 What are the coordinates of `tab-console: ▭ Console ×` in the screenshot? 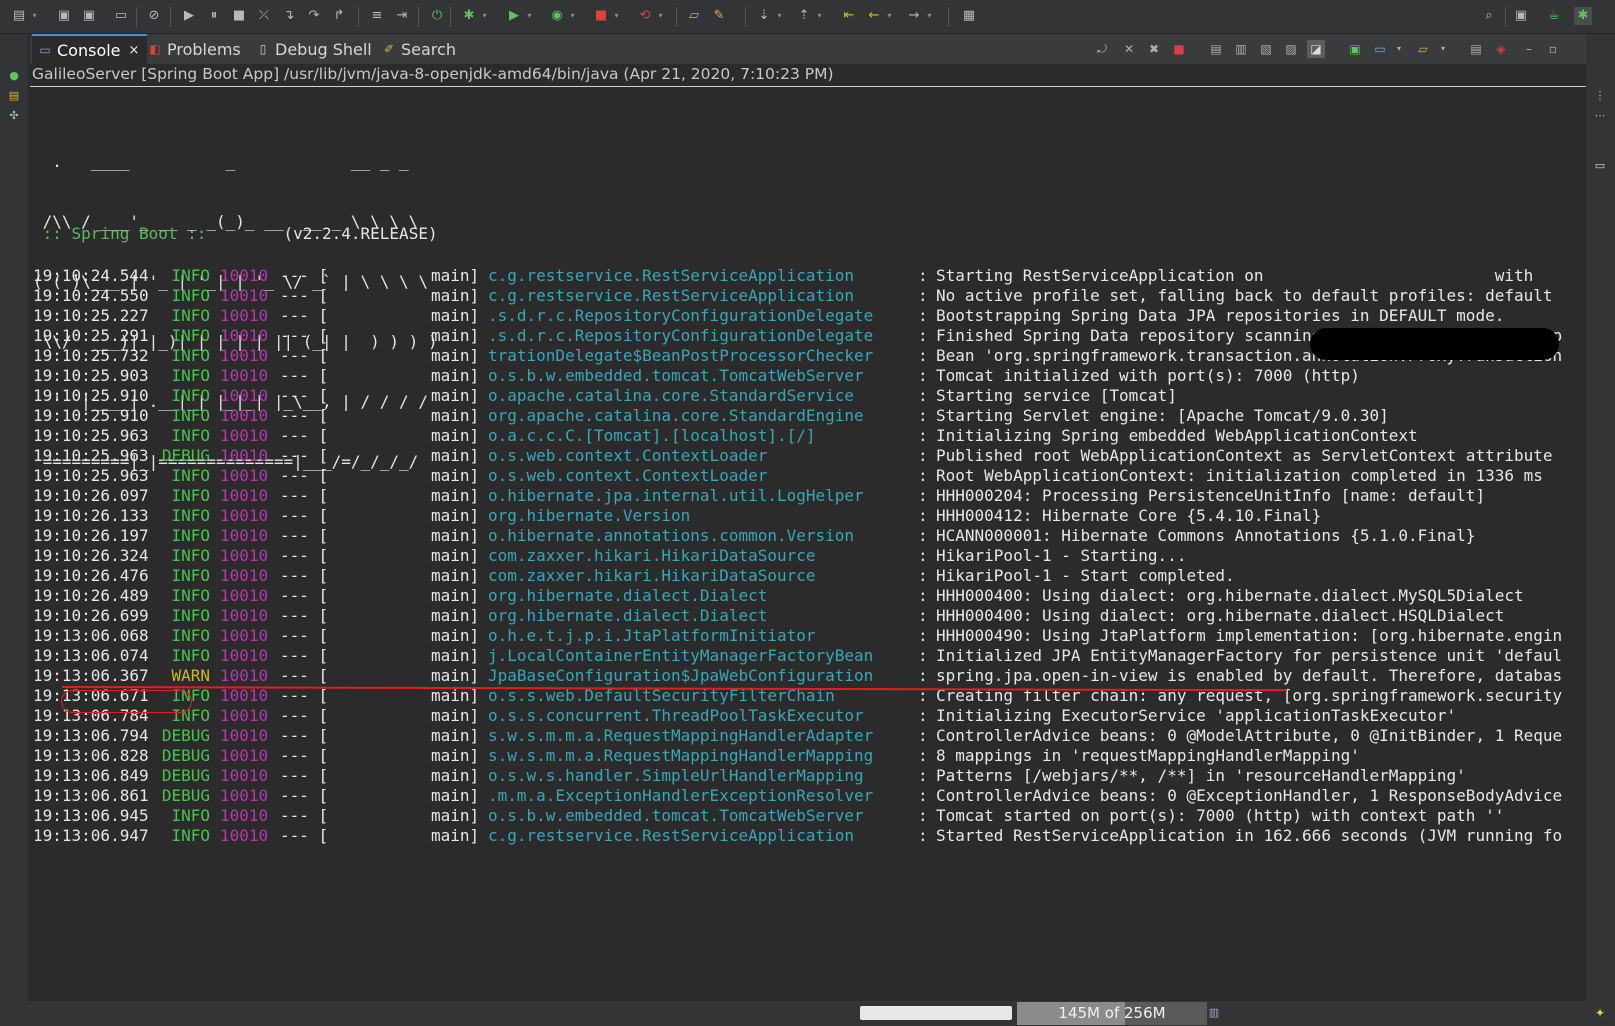 It's located at (90, 49).